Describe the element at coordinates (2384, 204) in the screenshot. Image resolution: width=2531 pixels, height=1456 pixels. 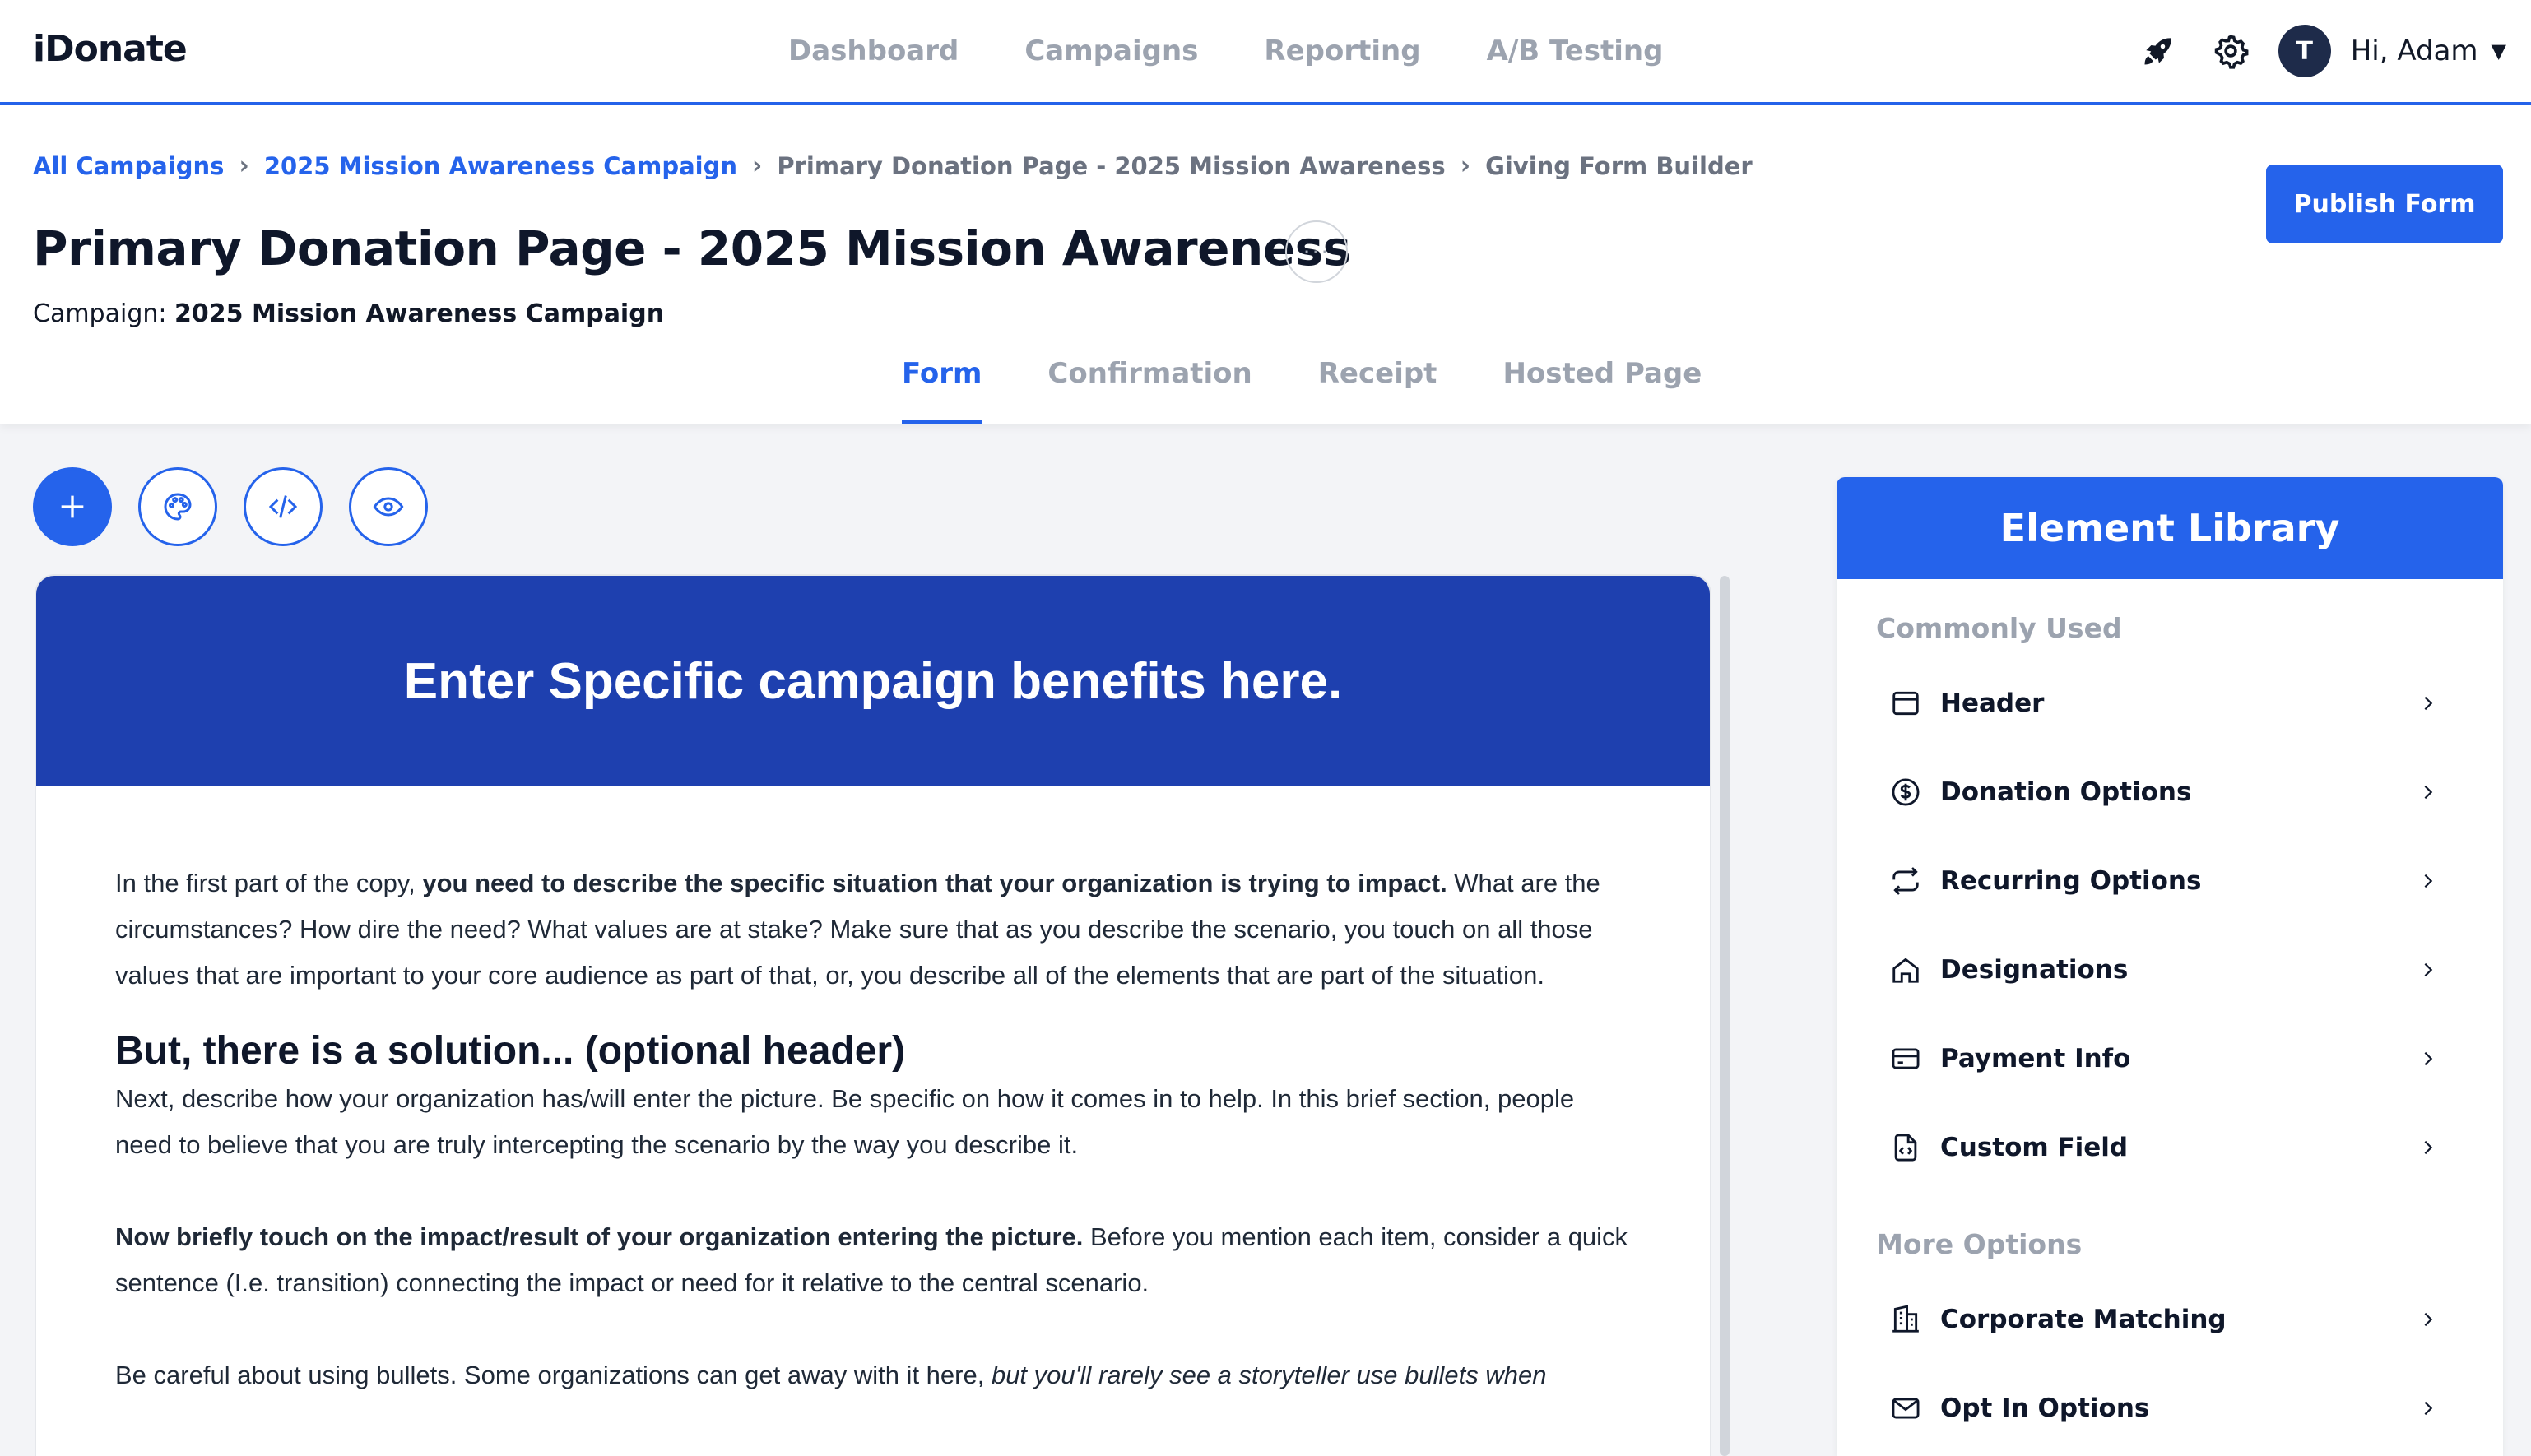
I see `publish-form-button: Publish Form` at that location.